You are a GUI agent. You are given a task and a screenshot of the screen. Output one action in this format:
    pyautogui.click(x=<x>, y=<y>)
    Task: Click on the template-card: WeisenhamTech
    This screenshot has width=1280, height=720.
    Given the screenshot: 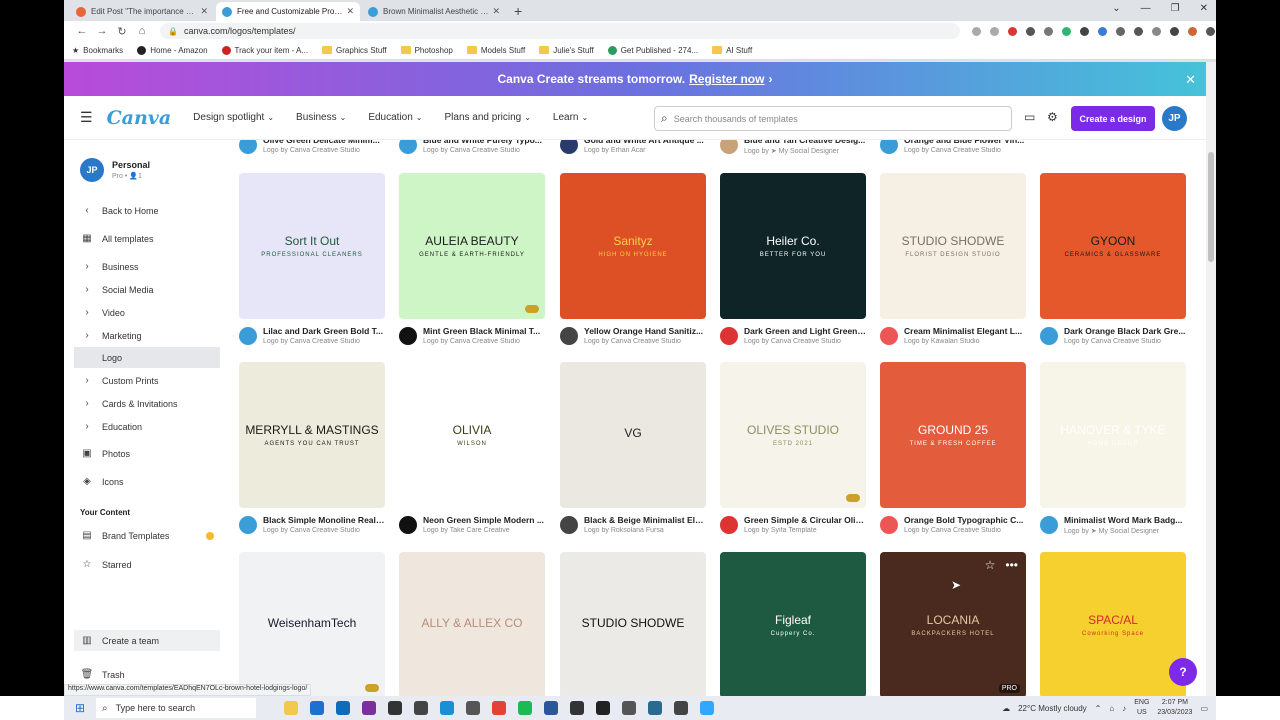 What is the action you would take?
    pyautogui.click(x=312, y=624)
    